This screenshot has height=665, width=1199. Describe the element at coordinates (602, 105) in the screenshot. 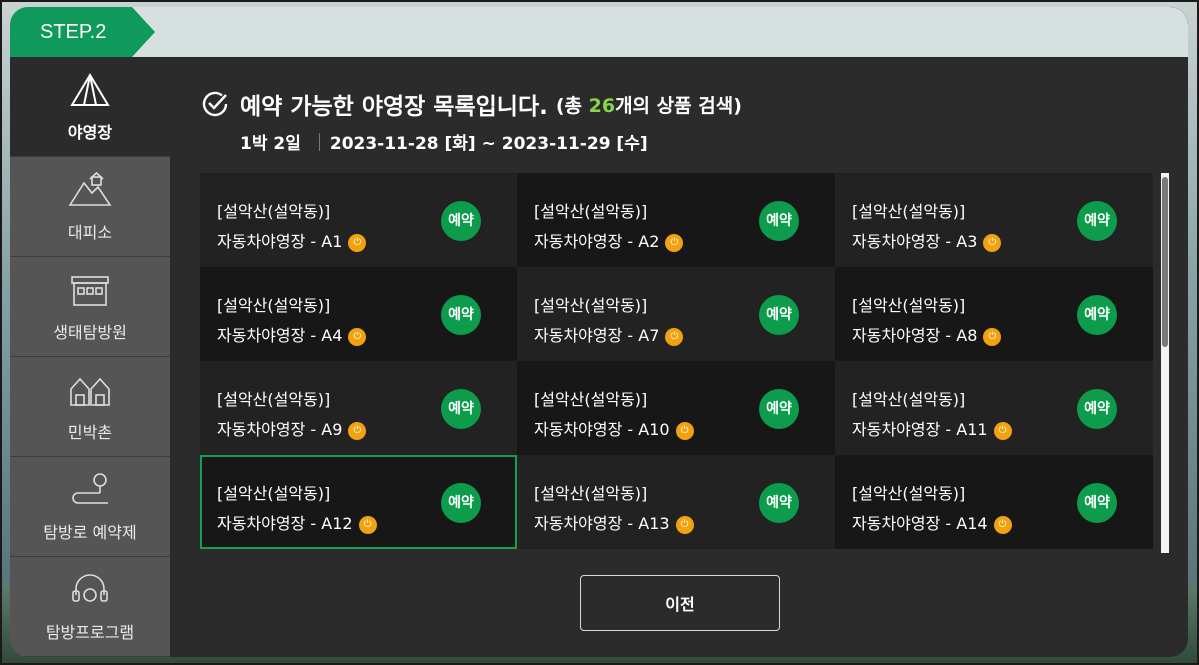

I see `count-number: 26` at that location.